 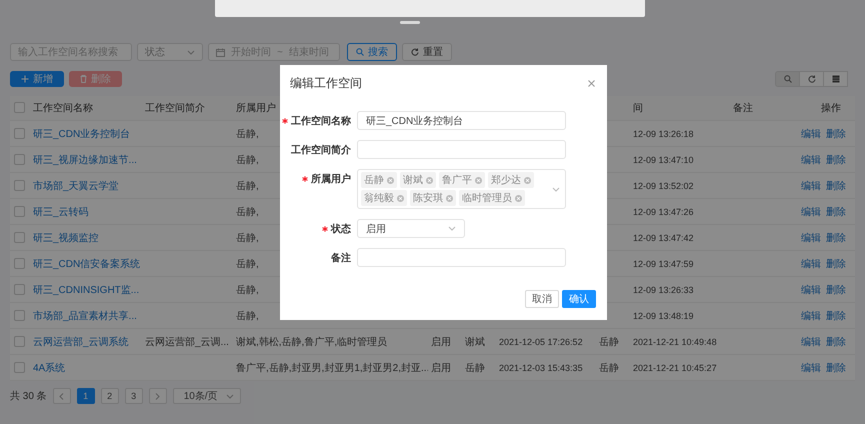 I want to click on next-page-button, so click(x=157, y=396).